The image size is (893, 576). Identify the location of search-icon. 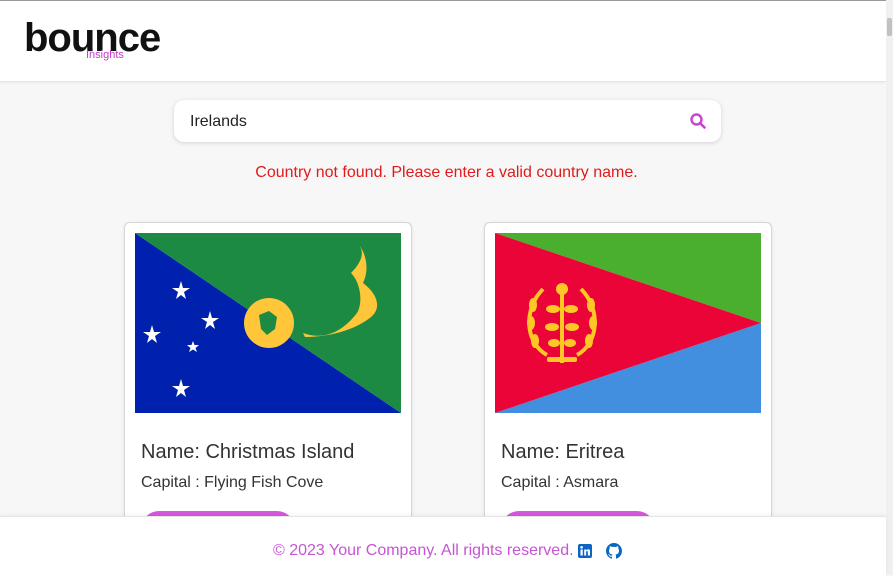
(698, 121).